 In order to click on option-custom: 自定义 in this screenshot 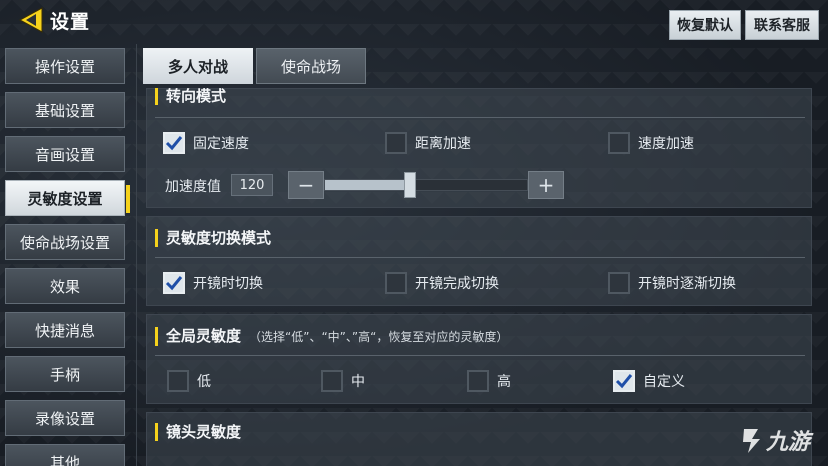, I will do `click(649, 381)`.